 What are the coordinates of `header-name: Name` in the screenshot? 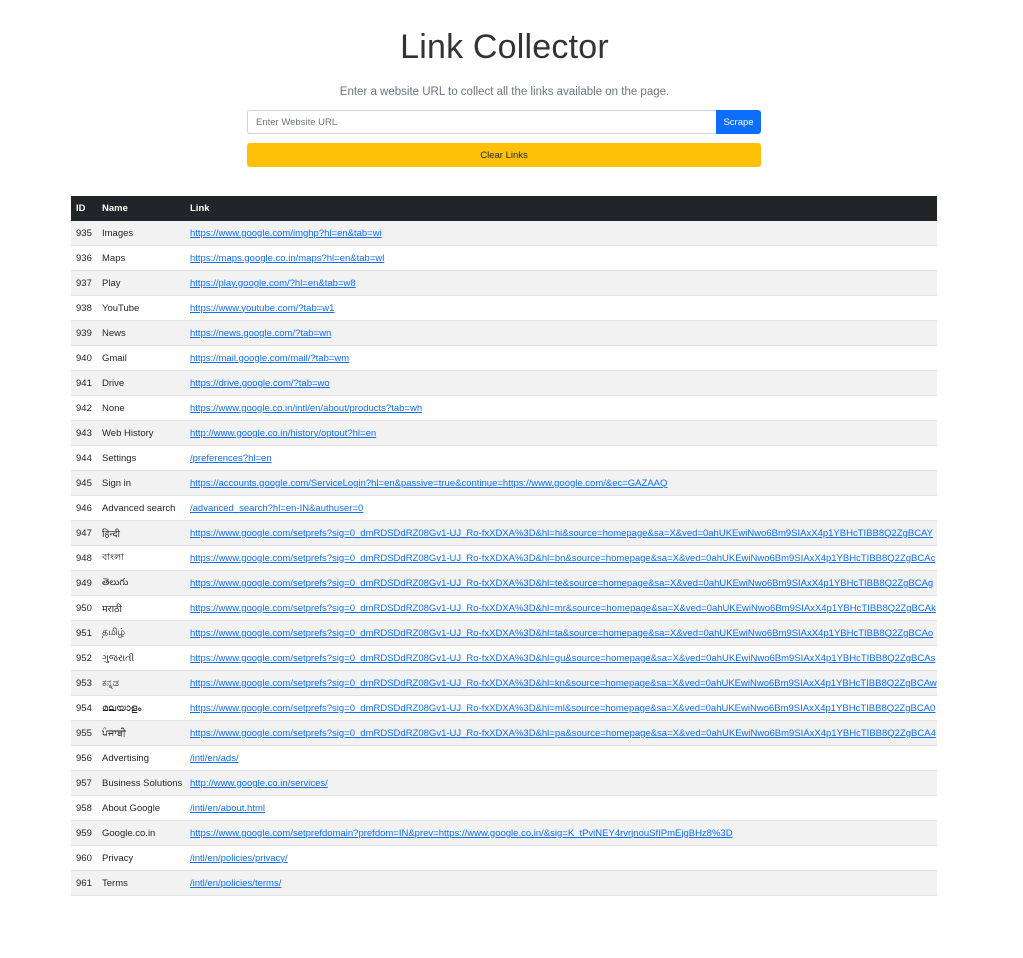 It's located at (115, 208).